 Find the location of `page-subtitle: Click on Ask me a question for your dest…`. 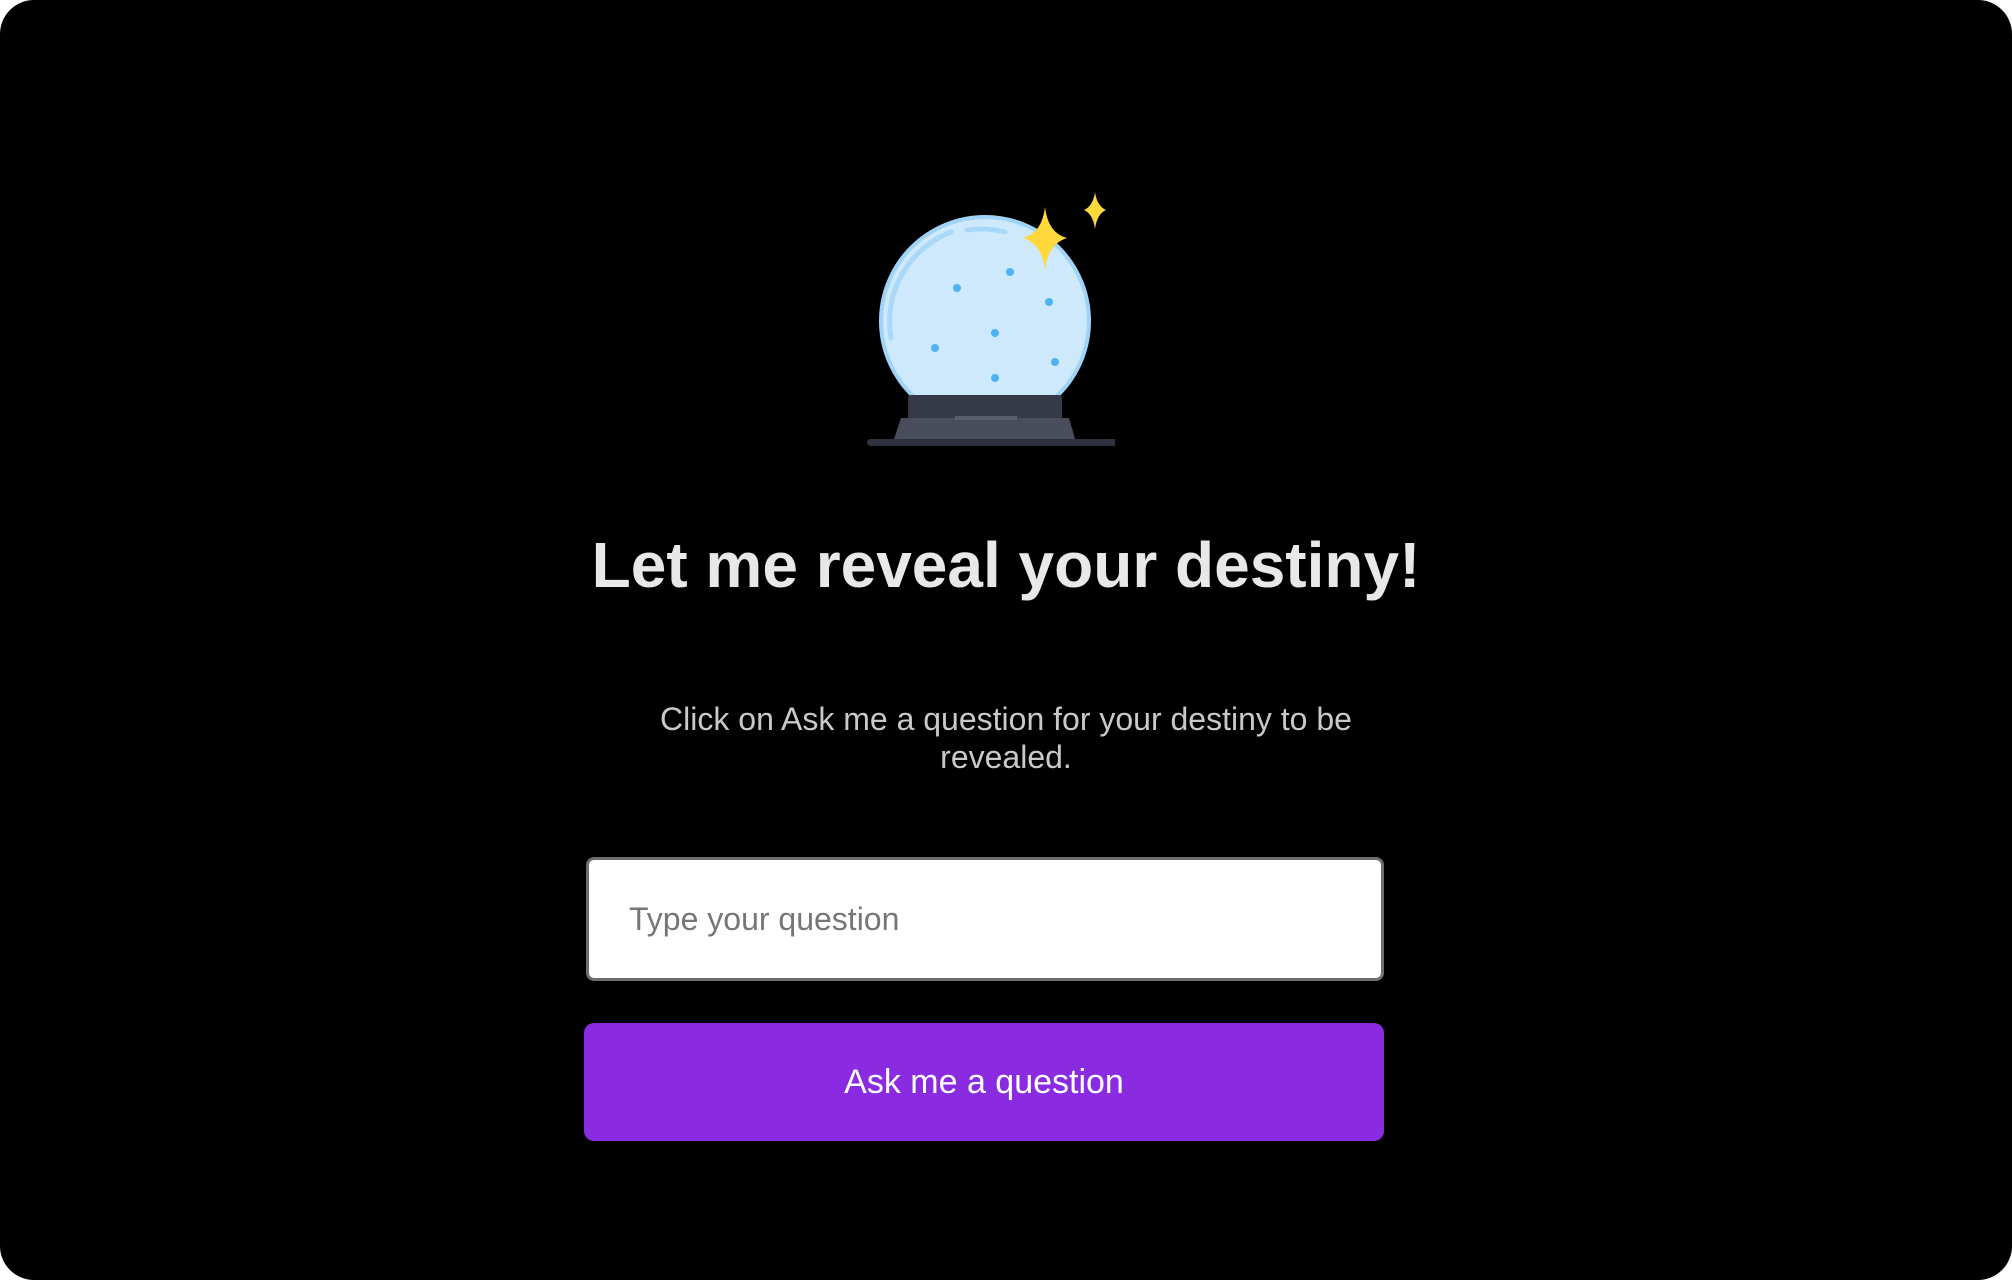

page-subtitle: Click on Ask me a question for your dest… is located at coordinates (1006, 738).